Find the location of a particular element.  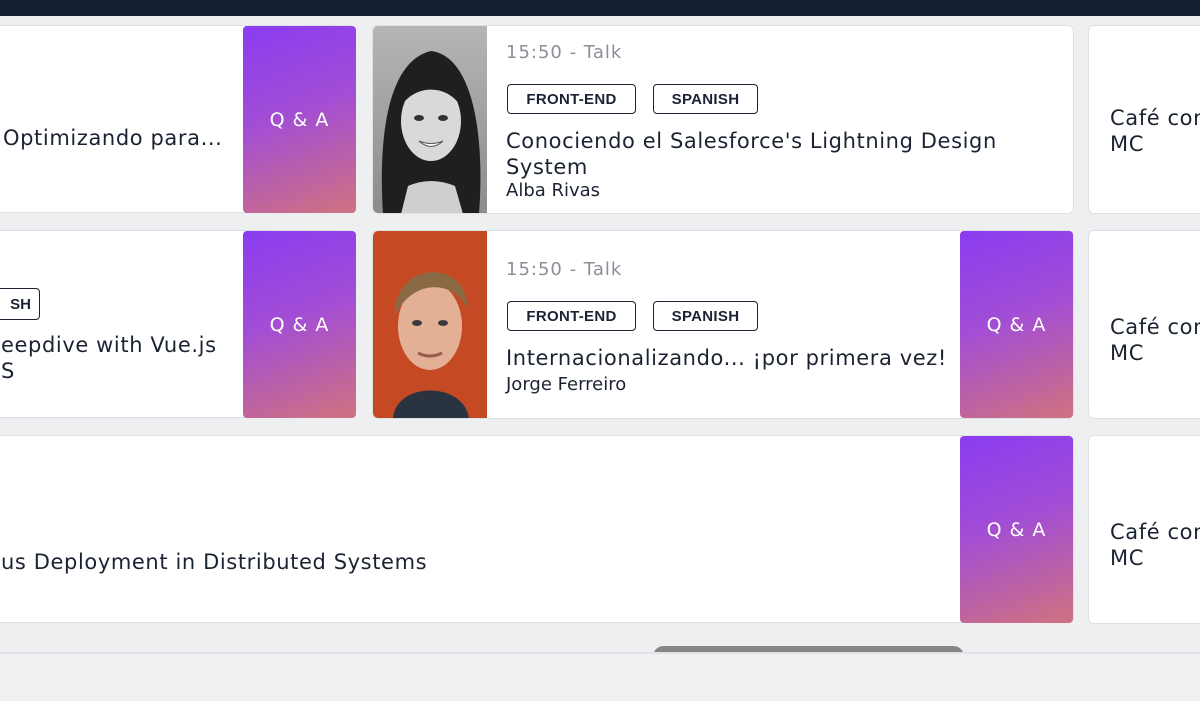

speaker-name: Alba Rivas is located at coordinates (553, 190).